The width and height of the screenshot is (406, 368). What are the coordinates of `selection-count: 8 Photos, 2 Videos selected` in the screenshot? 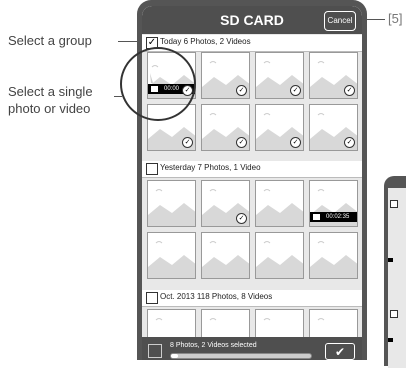 It's located at (213, 345).